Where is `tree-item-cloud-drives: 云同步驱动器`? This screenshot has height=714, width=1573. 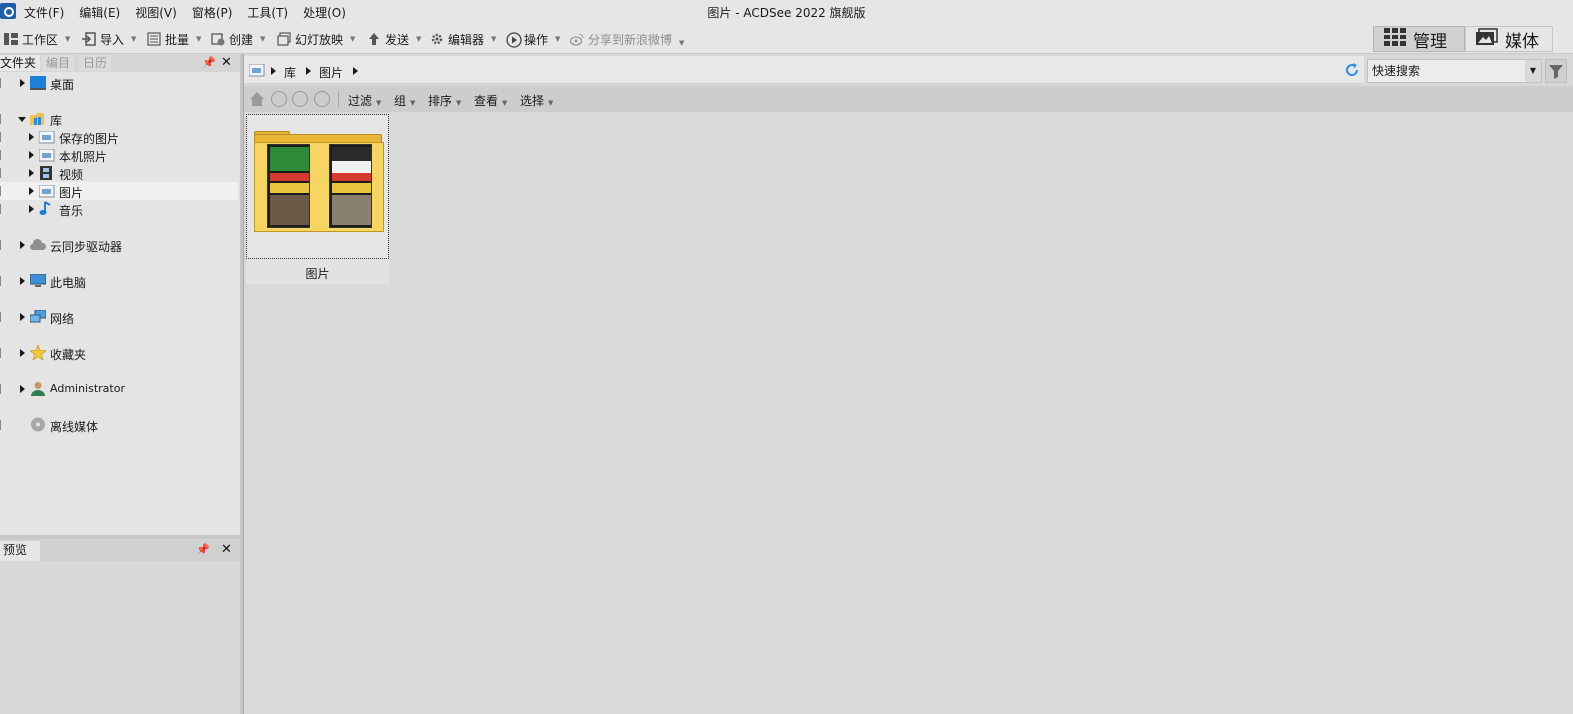
tree-item-cloud-drives: 云同步驱动器 is located at coordinates (119, 245).